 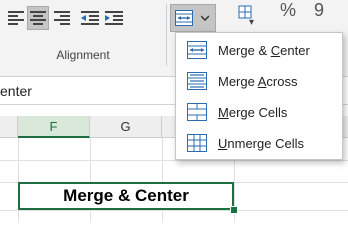 I want to click on accounting-format-button: ▾, so click(x=248, y=15).